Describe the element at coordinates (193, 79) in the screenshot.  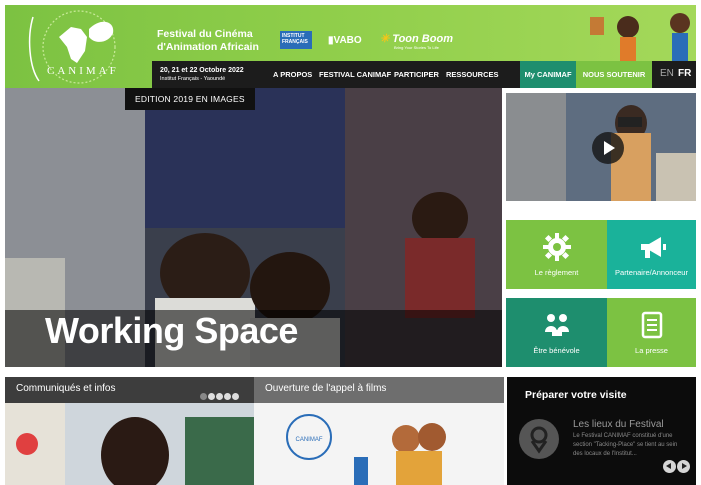
I see `venue-line: Institut Français - Yaoundé` at that location.